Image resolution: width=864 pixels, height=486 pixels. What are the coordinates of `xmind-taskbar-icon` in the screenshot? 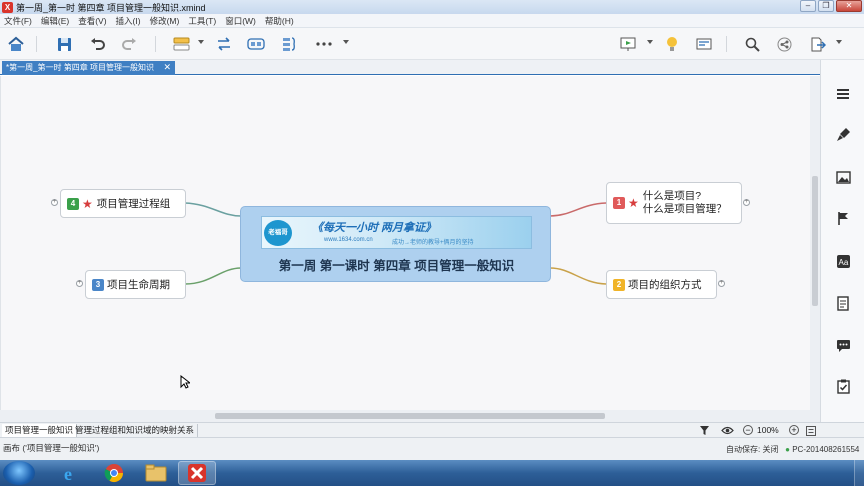 It's located at (197, 473).